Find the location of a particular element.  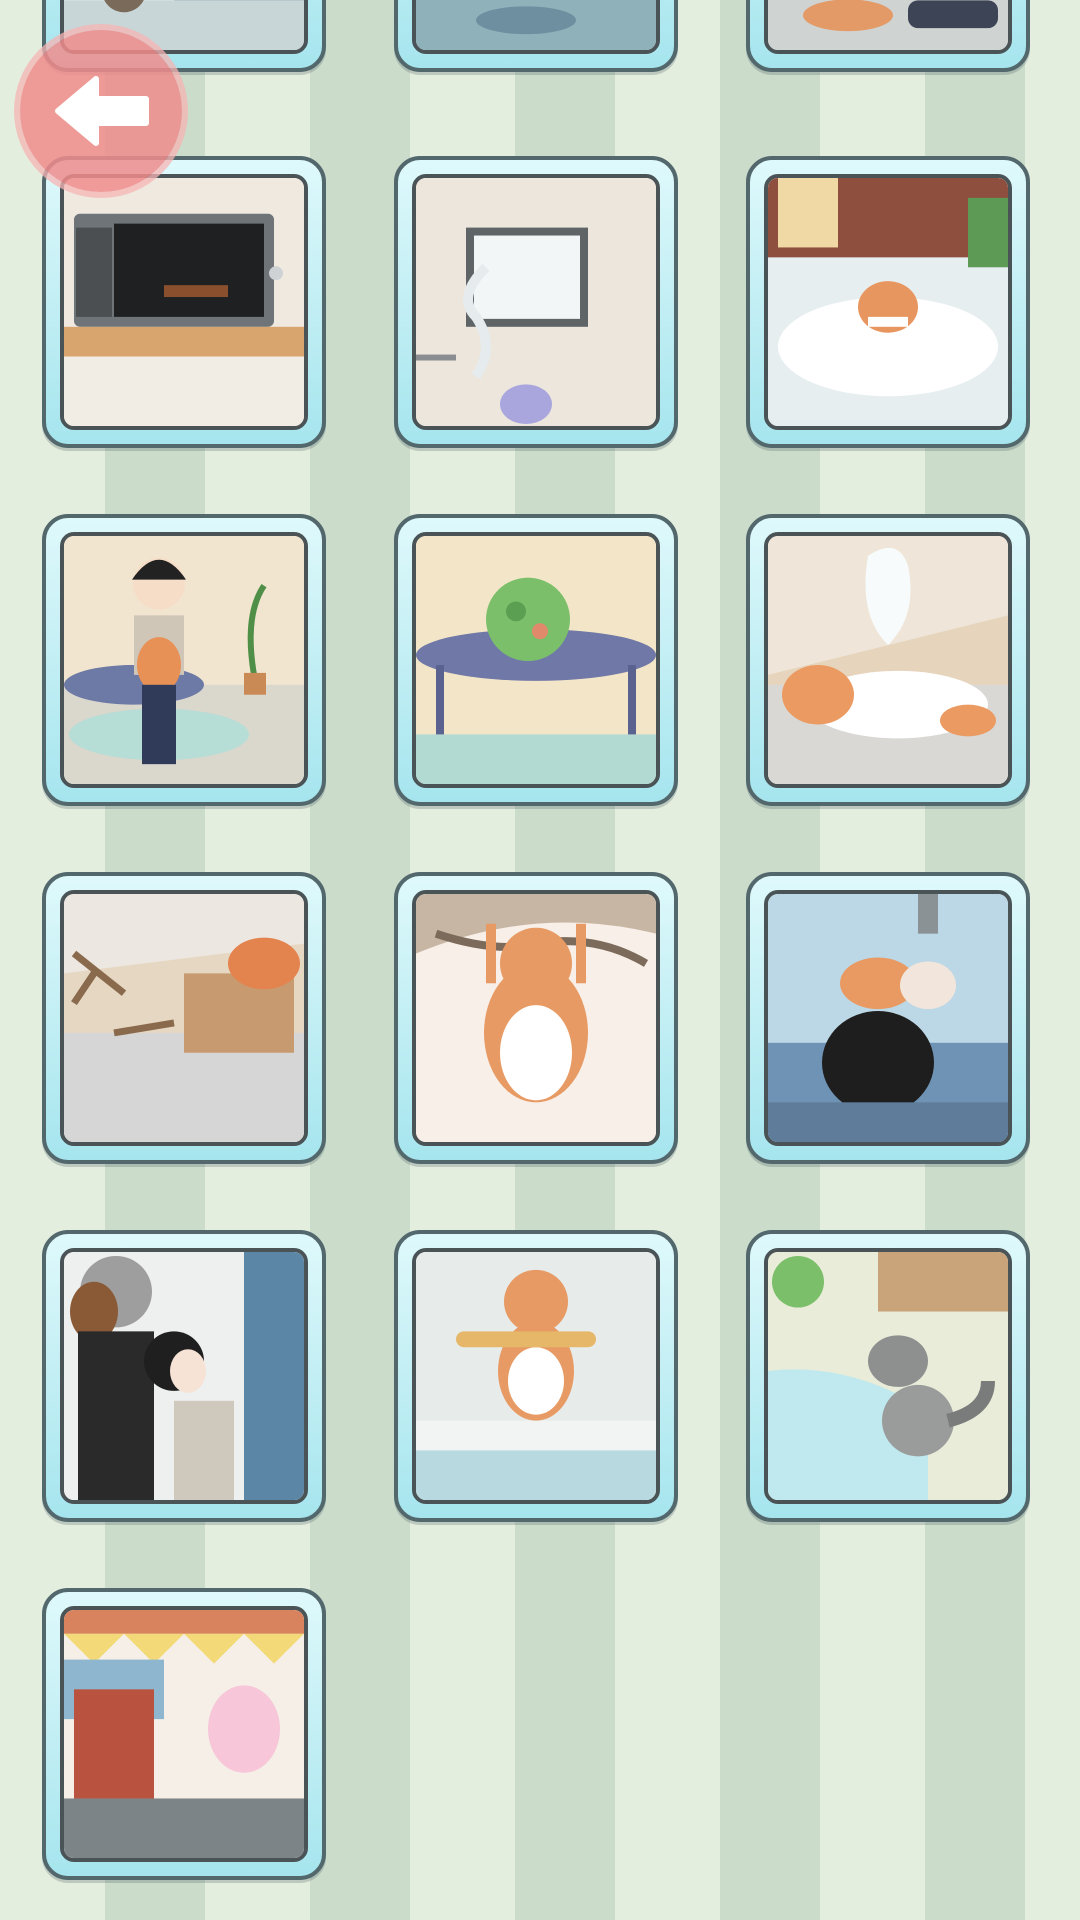

arrow-left-icon is located at coordinates (102, 111).